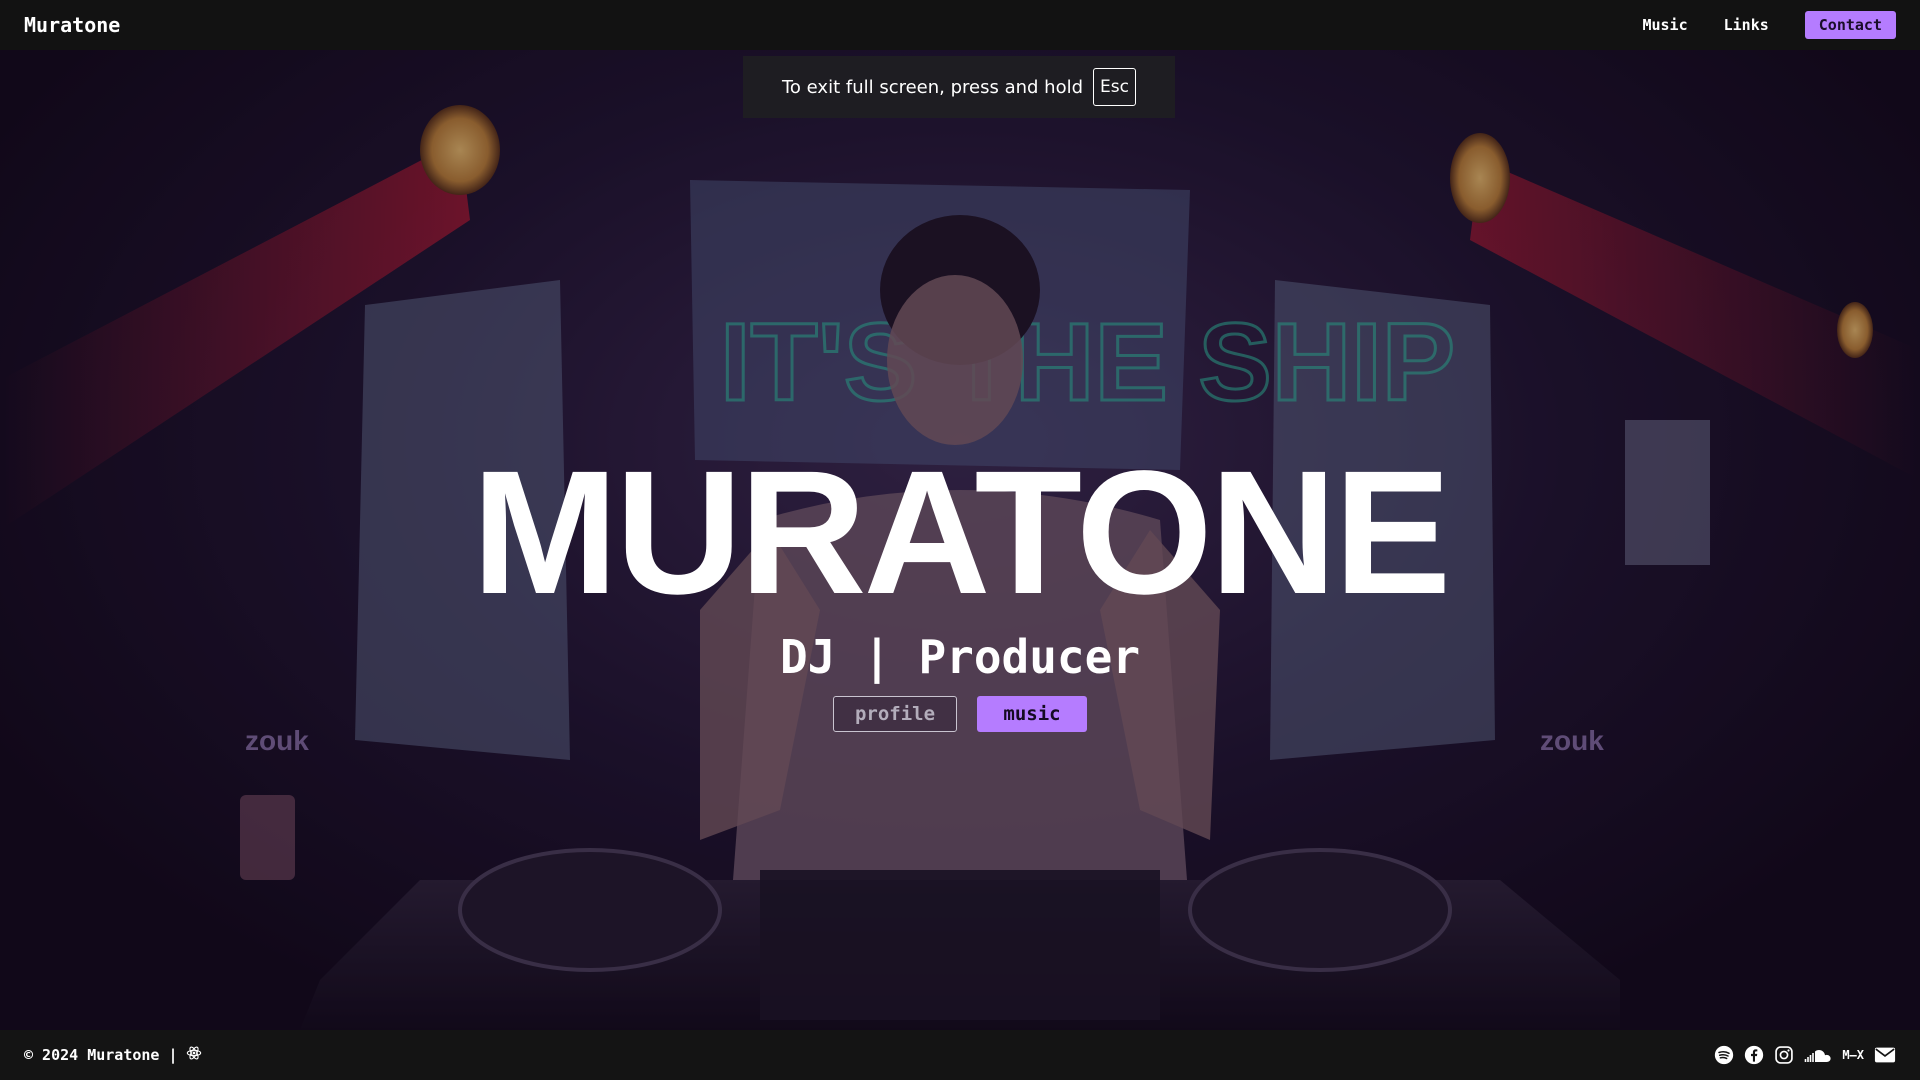 The image size is (1920, 1080). What do you see at coordinates (1784, 1055) in the screenshot?
I see `instagram-icon` at bounding box center [1784, 1055].